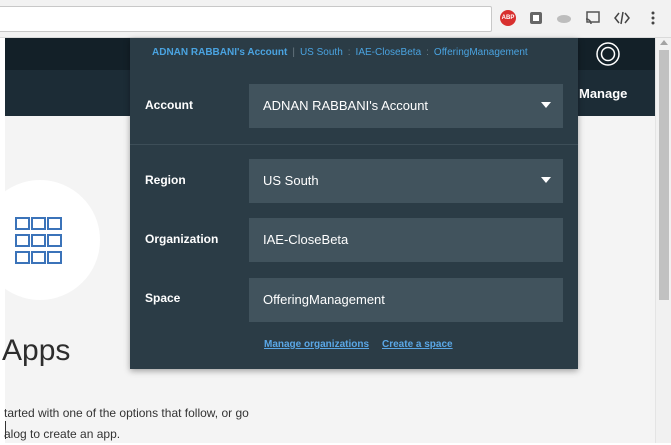  Describe the element at coordinates (36, 350) in the screenshot. I see `page-title: Apps` at that location.